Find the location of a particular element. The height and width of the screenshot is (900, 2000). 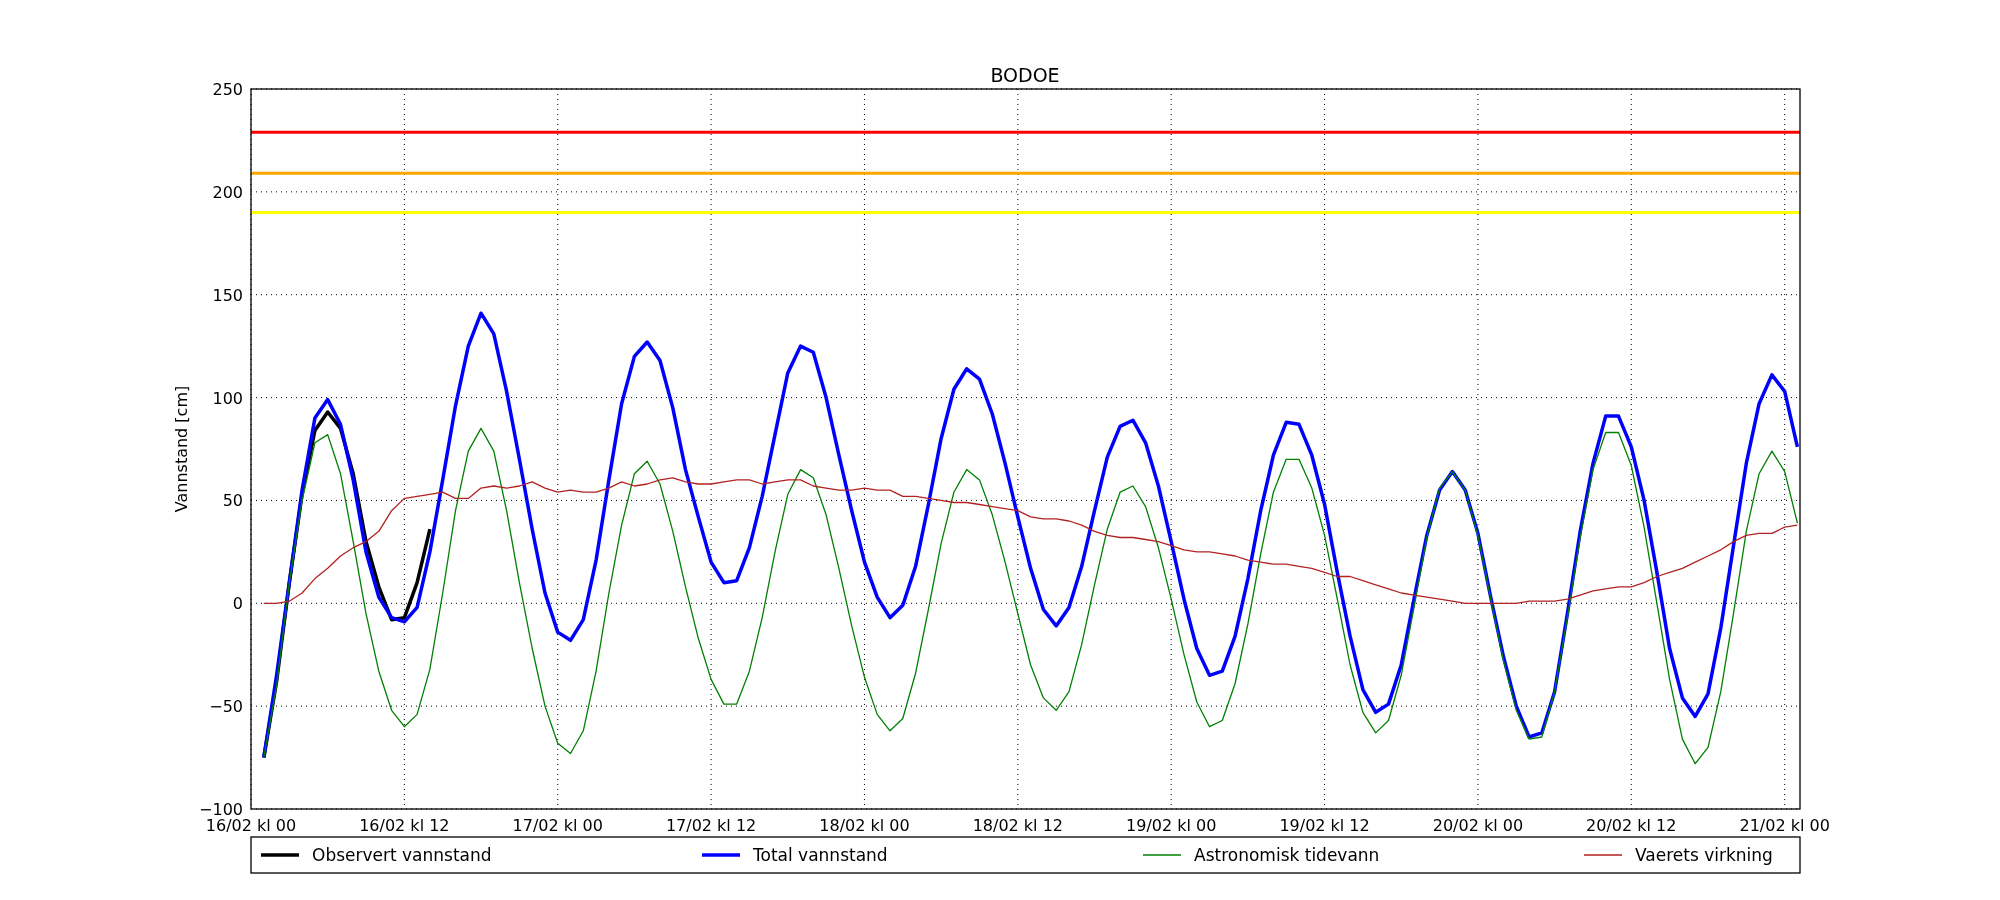

x-tick-label: 17/02 kl 00 is located at coordinates (557, 825).